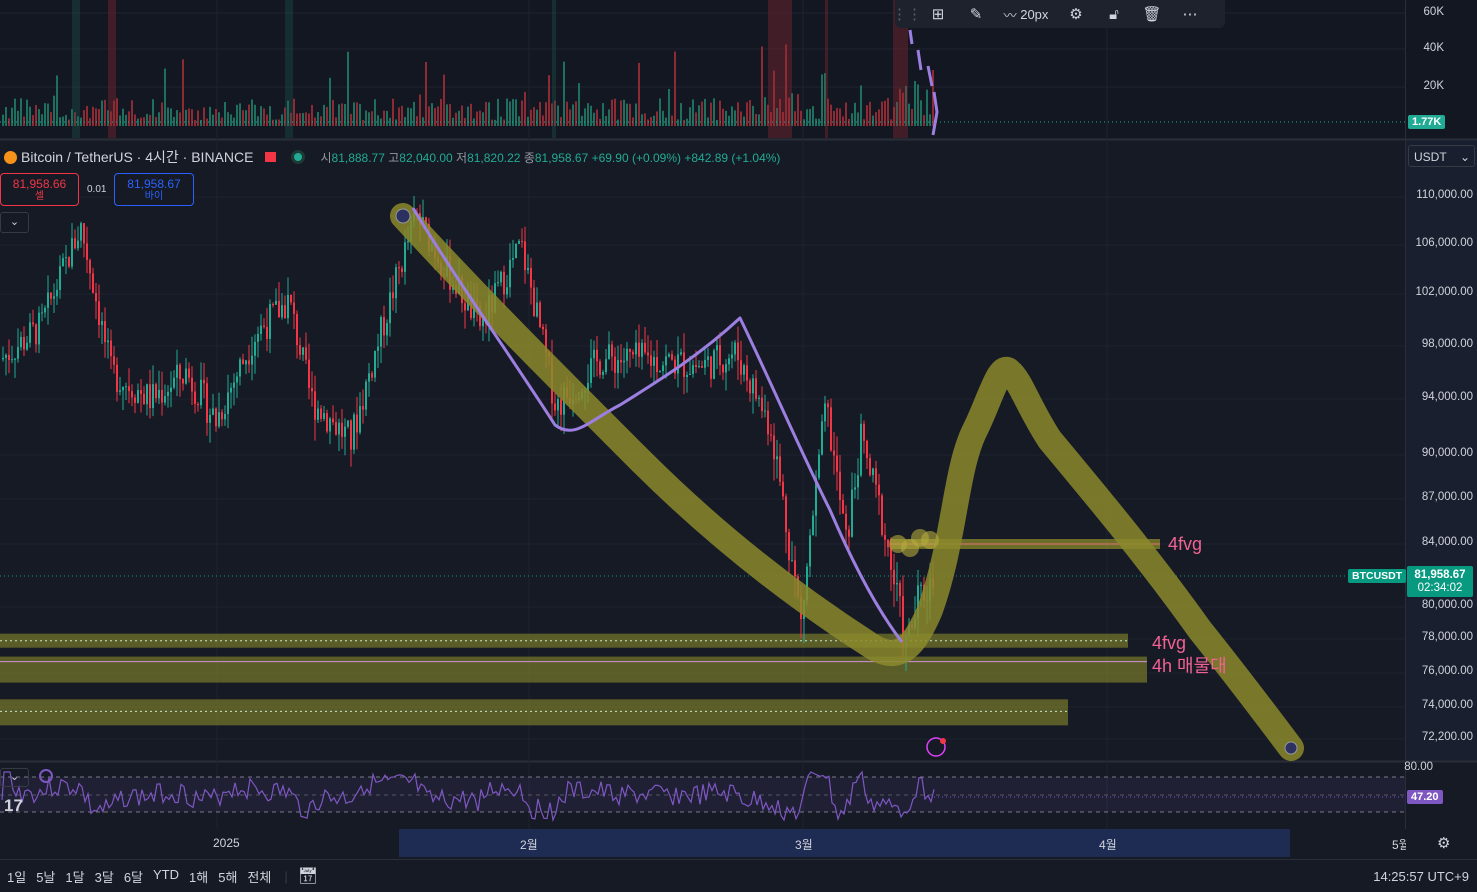  I want to click on settings-gear-icon: ⚙, so click(1443, 843).